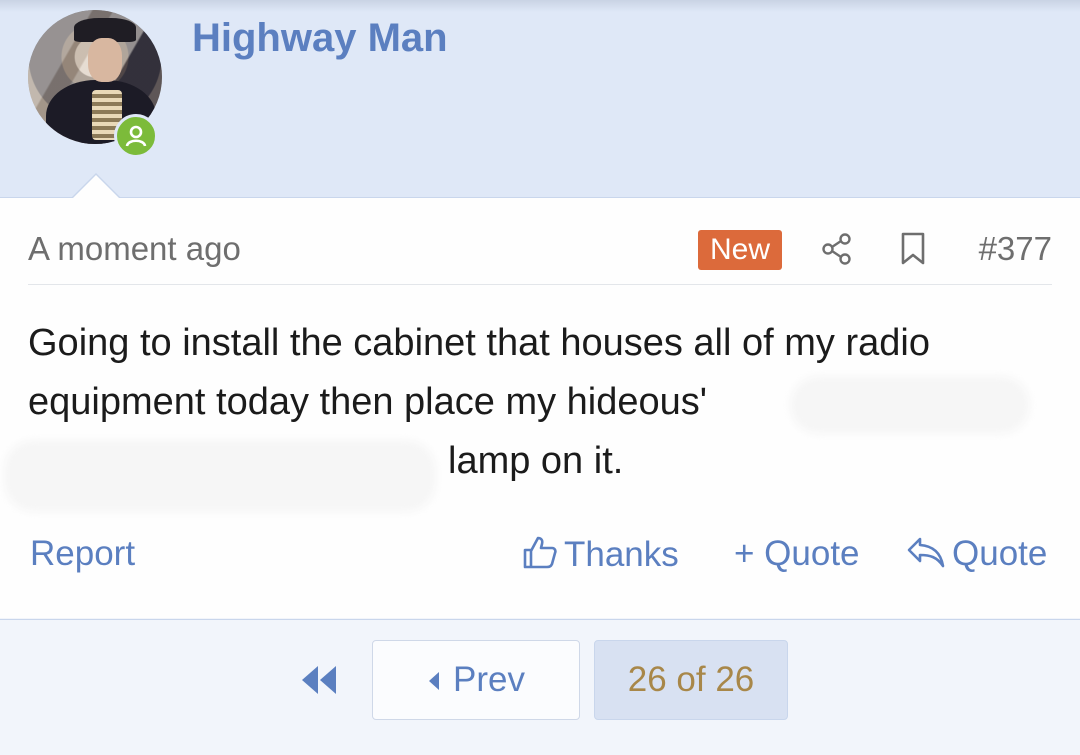  I want to click on reply-icon, so click(926, 552).